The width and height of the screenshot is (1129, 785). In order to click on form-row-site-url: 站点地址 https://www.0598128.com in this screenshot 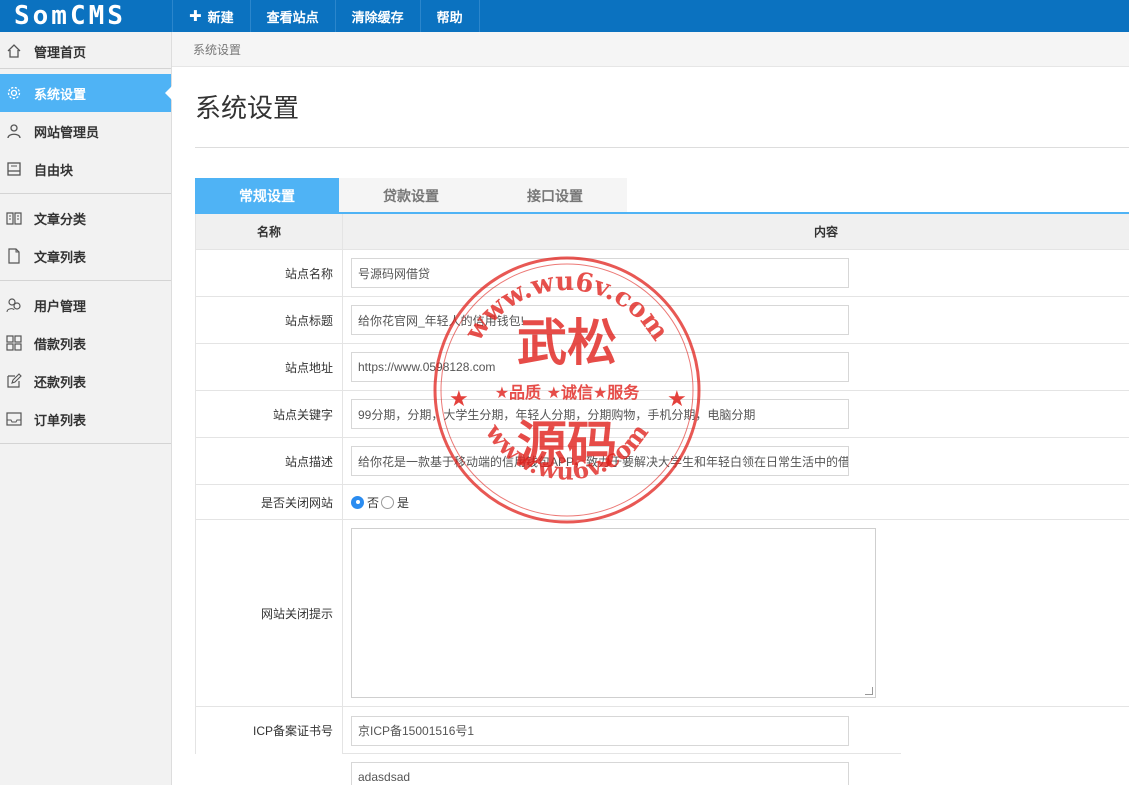, I will do `click(662, 367)`.